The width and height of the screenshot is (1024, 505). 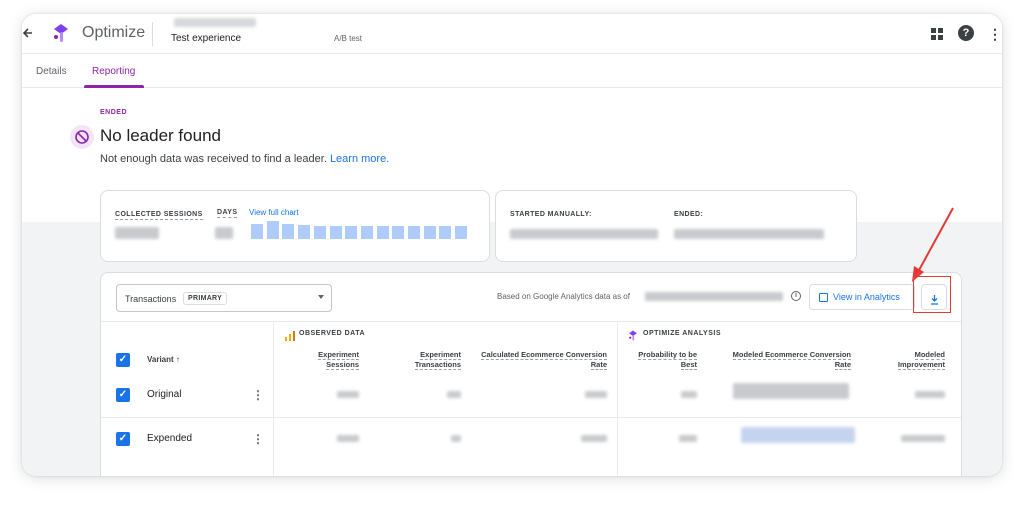 I want to click on chevron-down-icon, so click(x=321, y=297).